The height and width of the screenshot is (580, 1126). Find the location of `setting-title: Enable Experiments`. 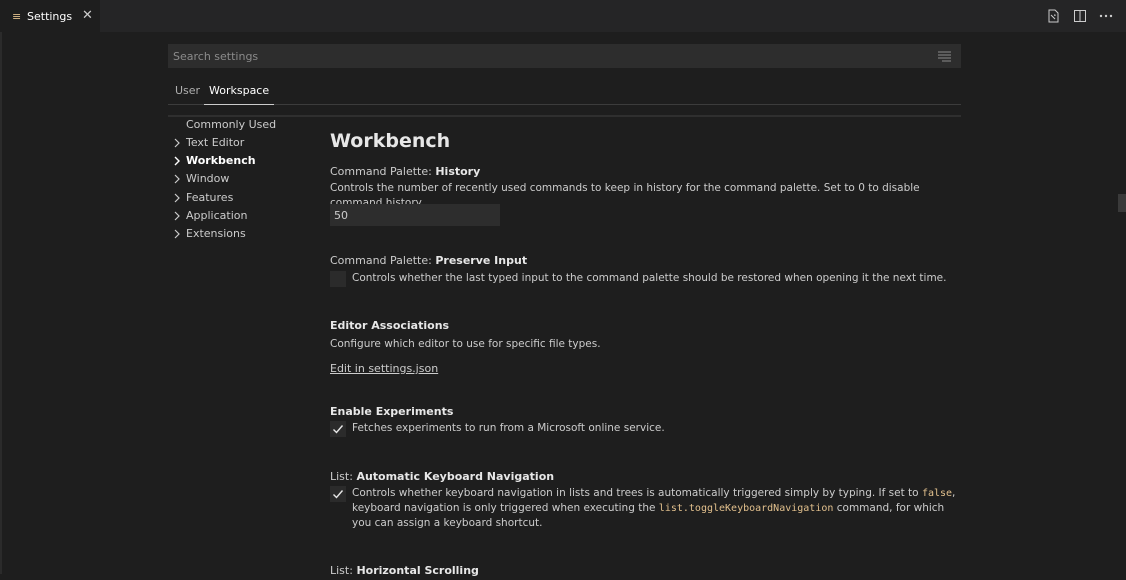

setting-title: Enable Experiments is located at coordinates (645, 413).